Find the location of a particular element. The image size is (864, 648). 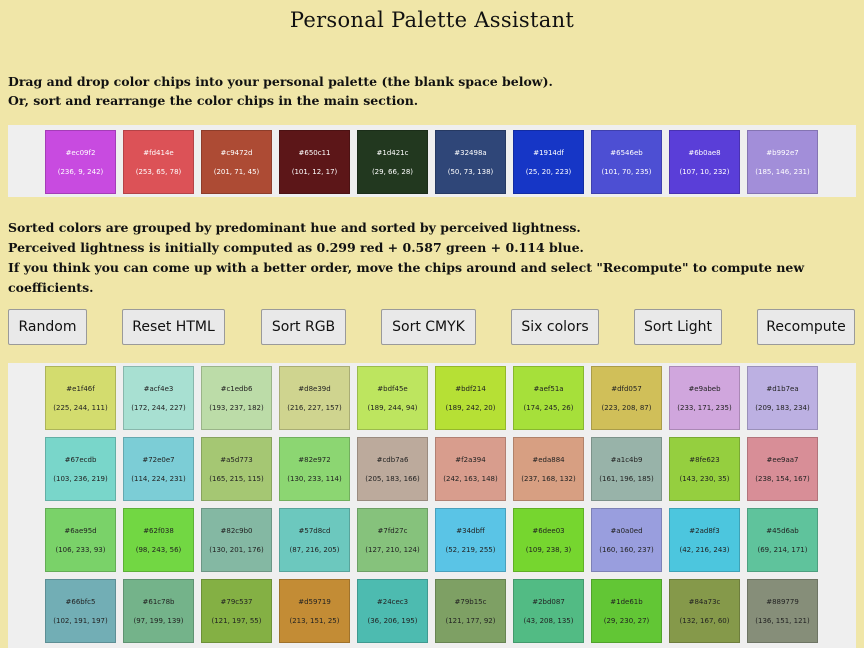

color-chip: #84a73c (132, 167, 60) is located at coordinates (704, 611).